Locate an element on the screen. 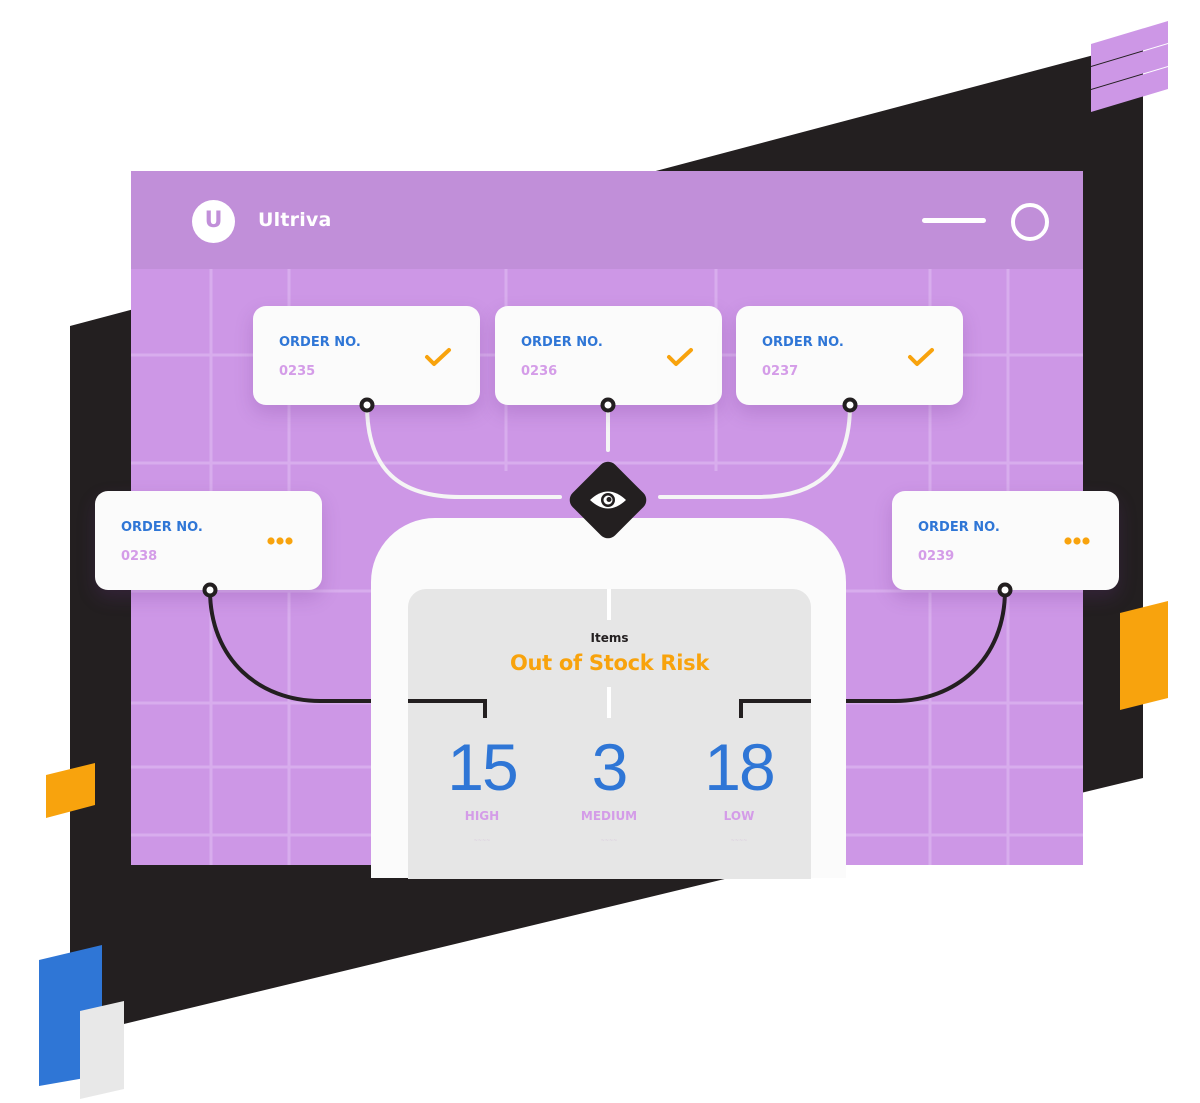 Image resolution: width=1200 pixels, height=1103 pixels. metric-sub-medium: ~~~~ is located at coordinates (609, 841).